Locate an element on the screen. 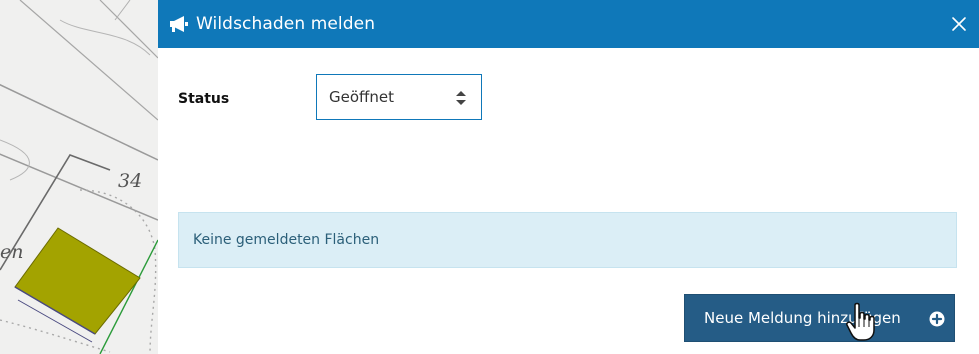 The width and height of the screenshot is (979, 354). map-label-text: en is located at coordinates (11, 252).